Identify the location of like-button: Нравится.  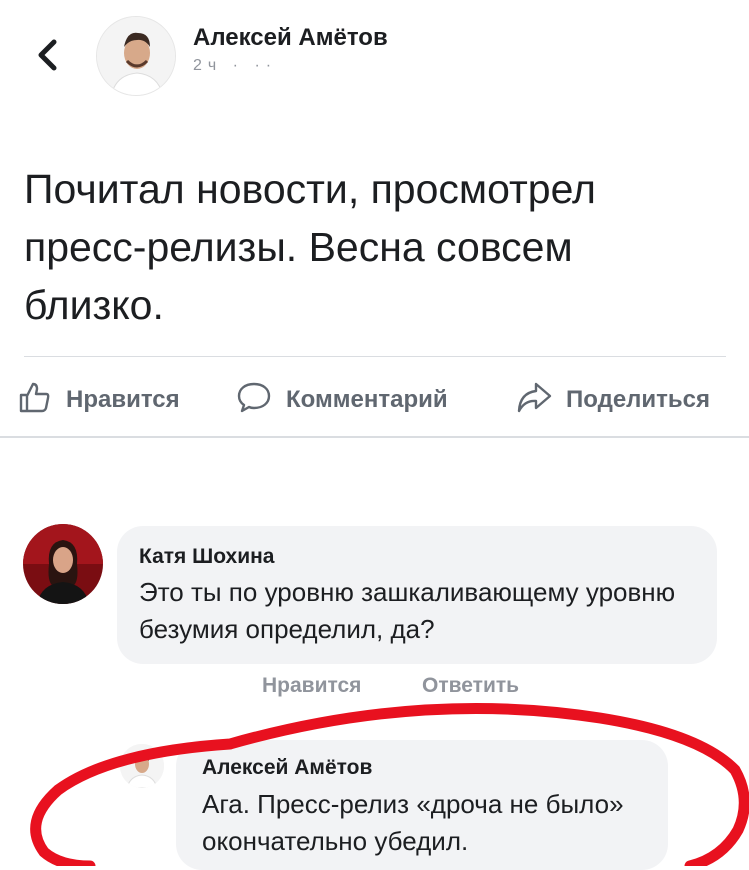
(99, 400).